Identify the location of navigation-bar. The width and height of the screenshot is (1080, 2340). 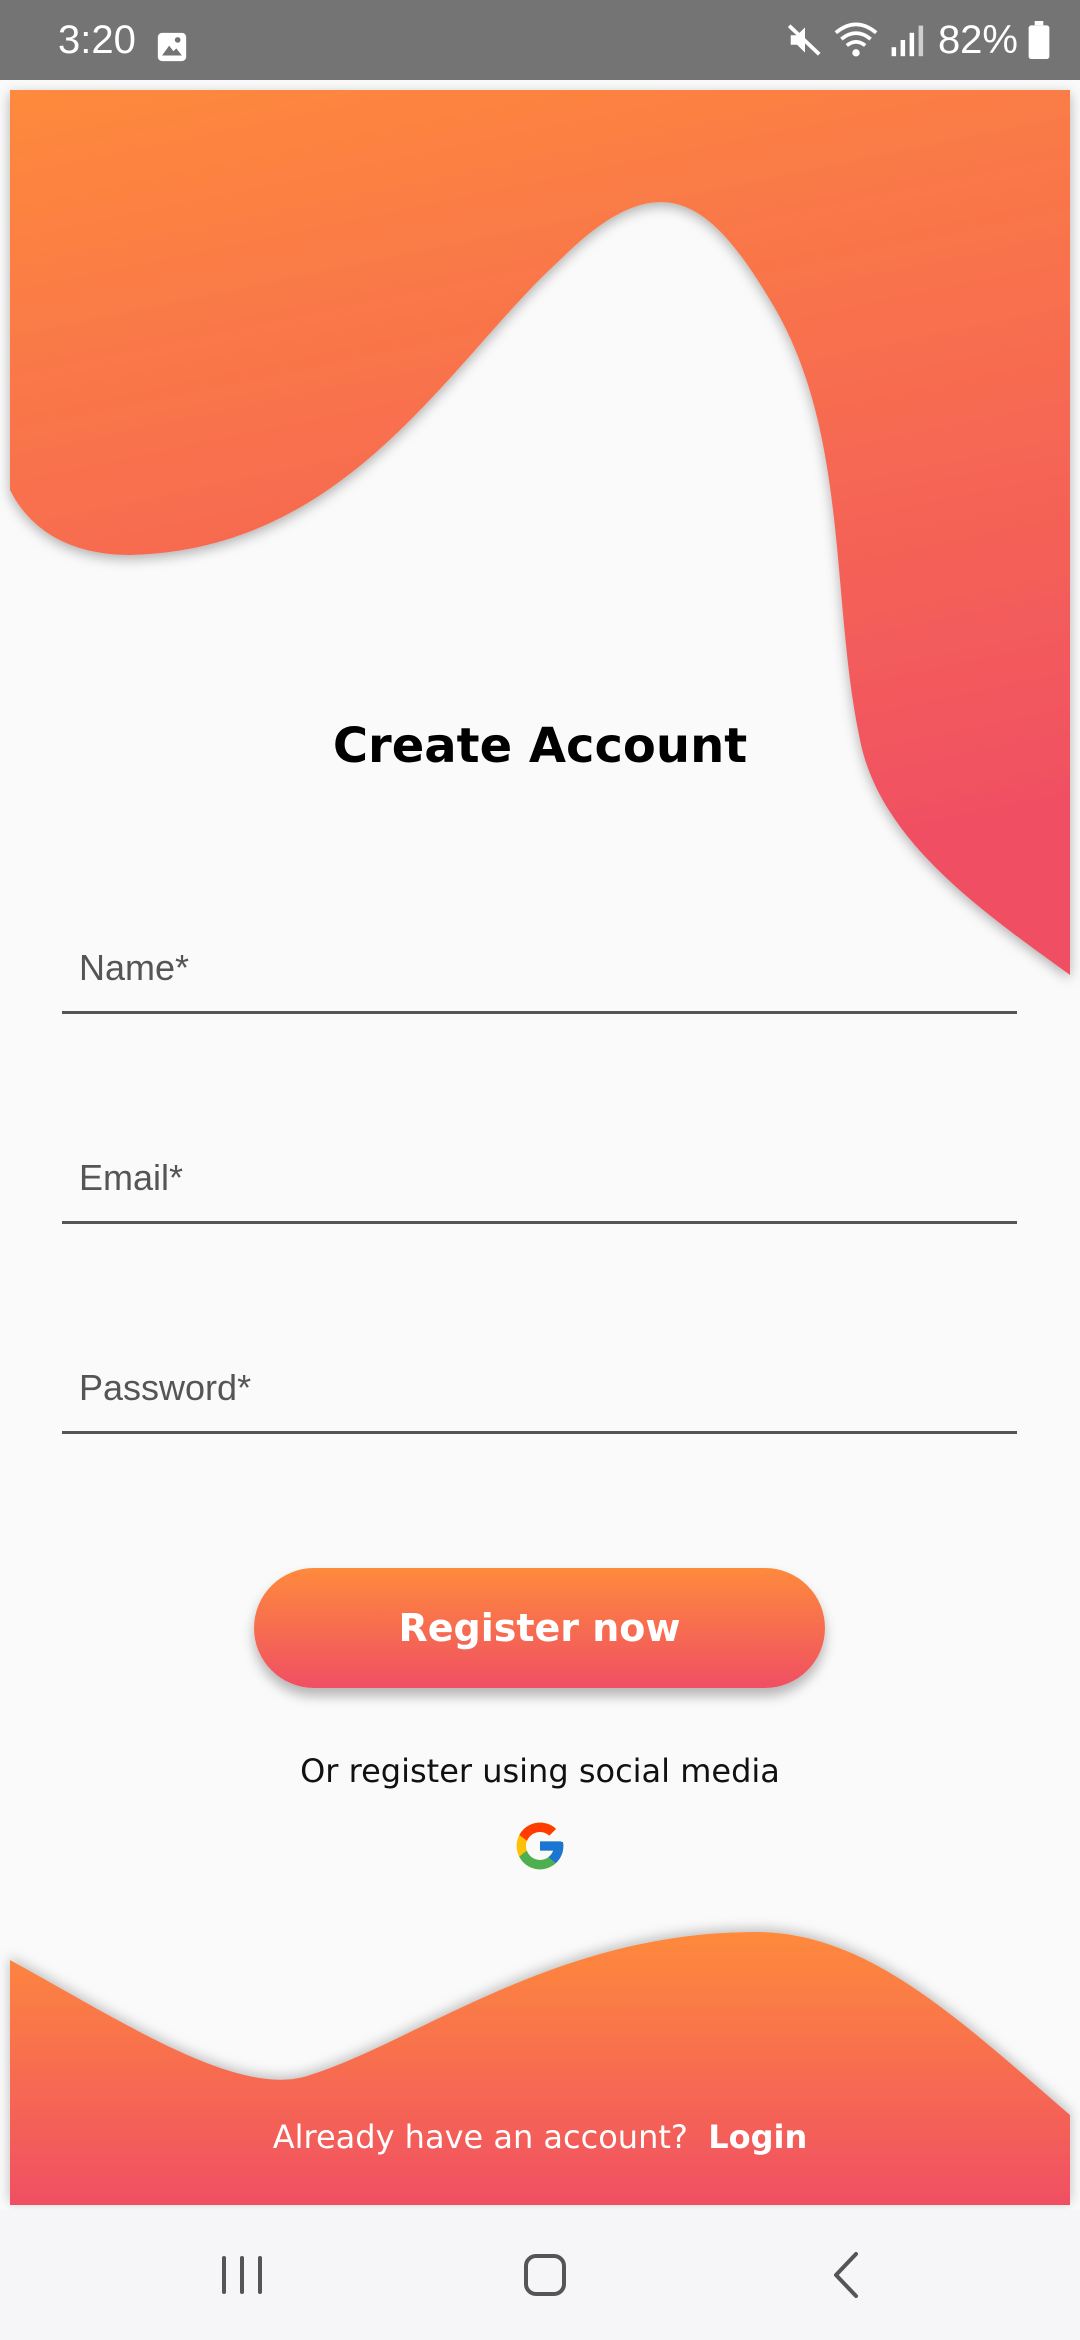
(540, 2275).